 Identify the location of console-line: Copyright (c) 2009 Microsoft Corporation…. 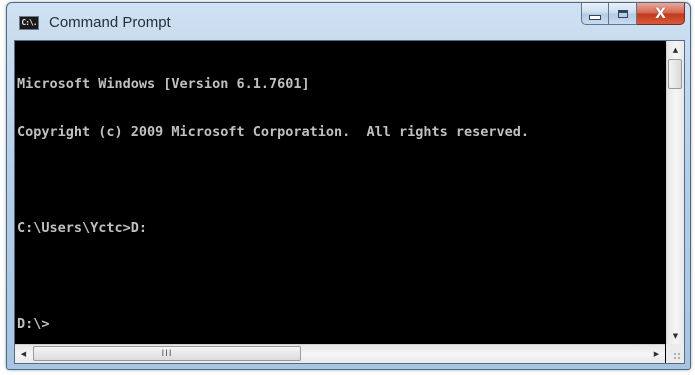
(273, 132).